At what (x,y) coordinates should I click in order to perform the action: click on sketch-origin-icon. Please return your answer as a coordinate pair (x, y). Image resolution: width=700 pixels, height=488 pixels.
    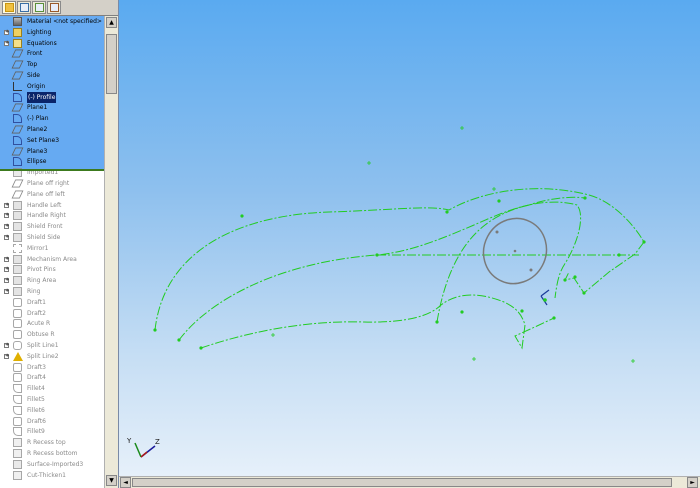
    Looking at the image, I should click on (545, 297).